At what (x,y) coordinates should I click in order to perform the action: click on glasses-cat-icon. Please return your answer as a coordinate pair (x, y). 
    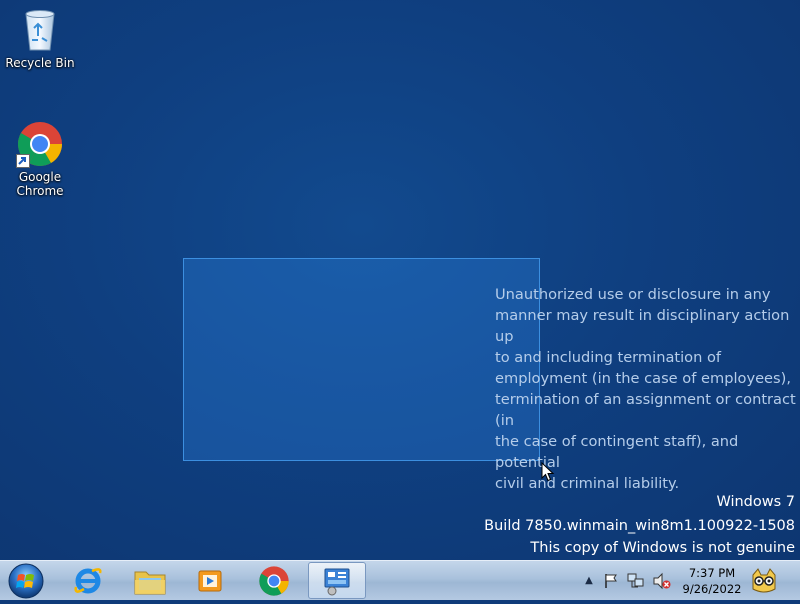
    Looking at the image, I should click on (764, 579).